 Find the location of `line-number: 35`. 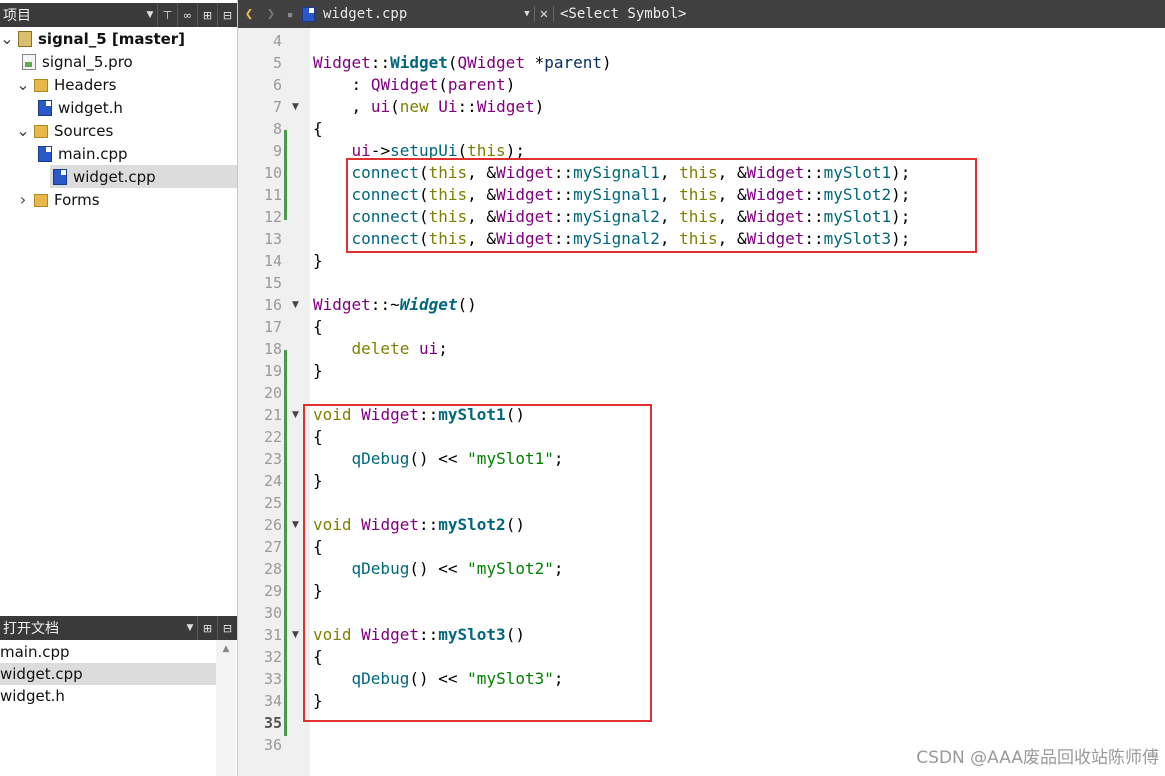

line-number: 35 is located at coordinates (272, 723).